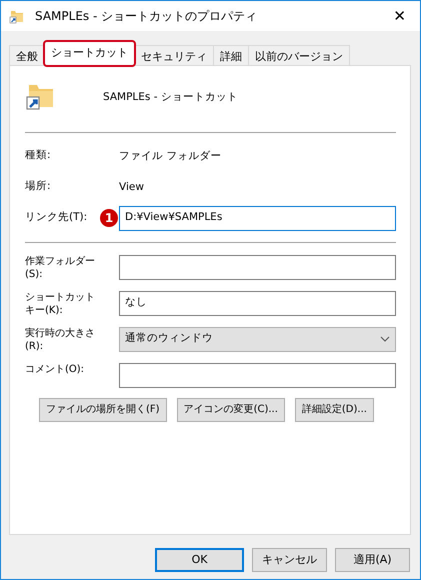  What do you see at coordinates (60, 267) in the screenshot?
I see `field-label: 作業フォルダー(S):` at bounding box center [60, 267].